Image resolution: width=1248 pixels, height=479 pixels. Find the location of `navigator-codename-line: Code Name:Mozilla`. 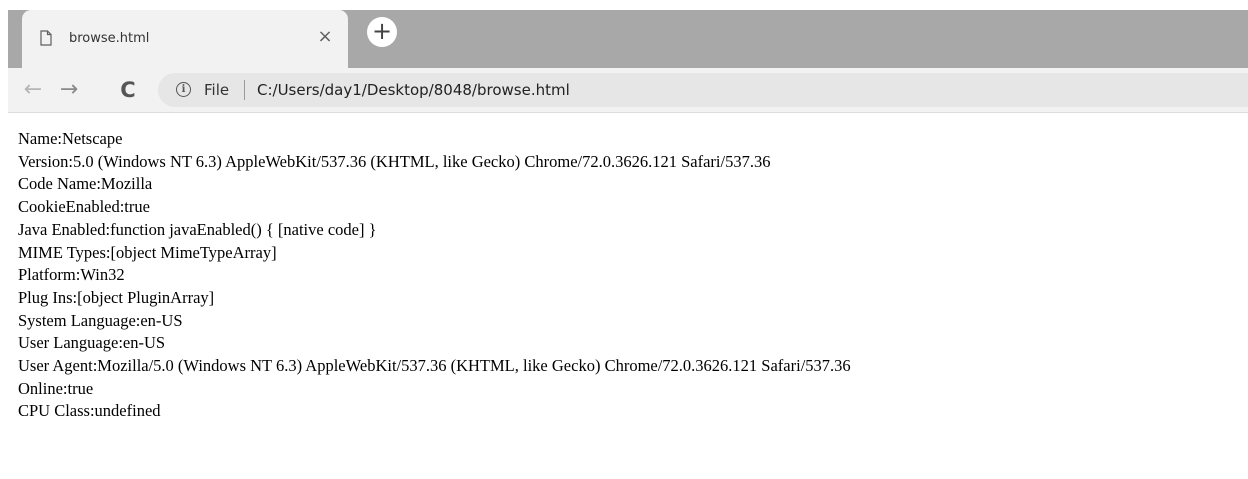

navigator-codename-line: Code Name:Mozilla is located at coordinates (85, 184).